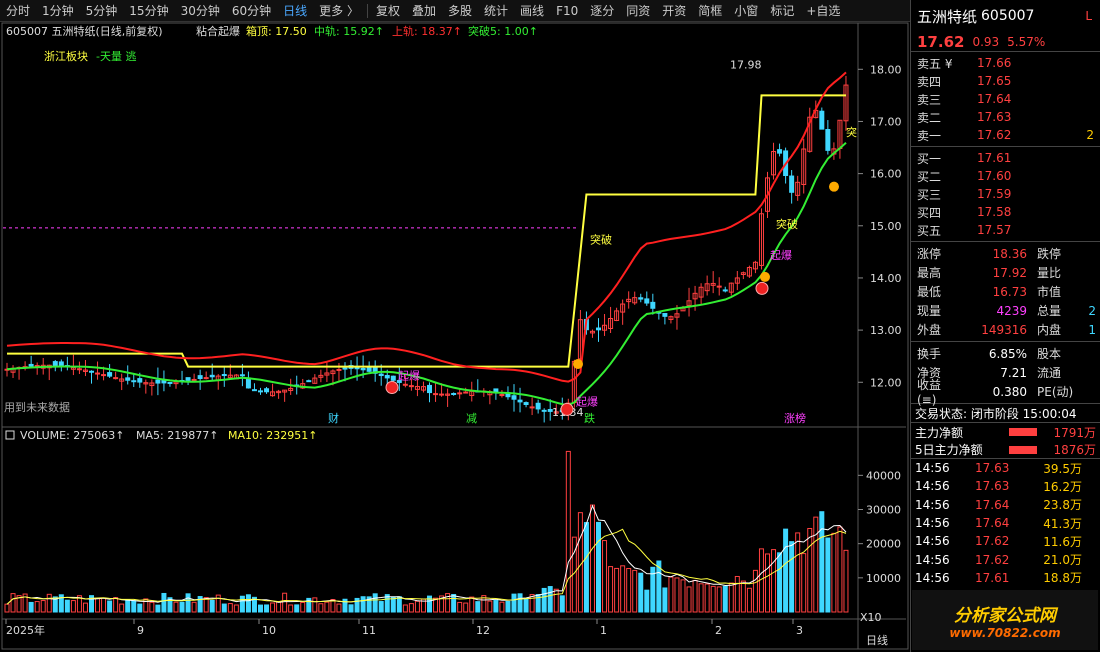 This screenshot has height=652, width=1100. Describe the element at coordinates (58, 11) in the screenshot. I see `toolbar-item-1: 1分钟` at that location.